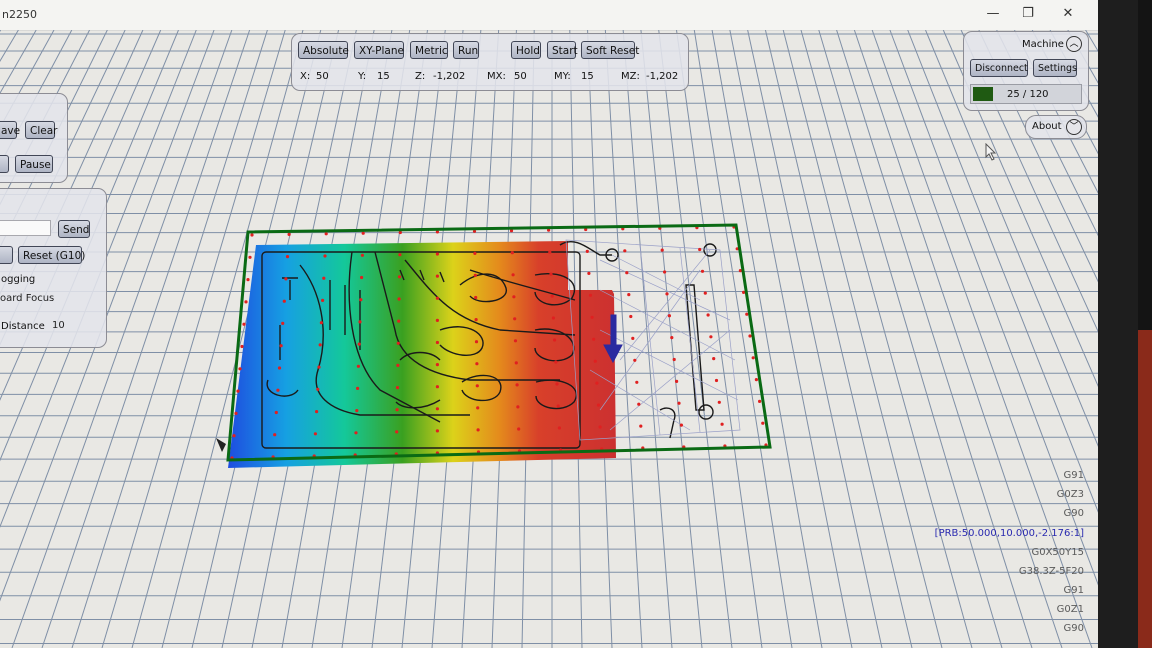  Describe the element at coordinates (41, 130) in the screenshot. I see `clear-button: Clear` at that location.